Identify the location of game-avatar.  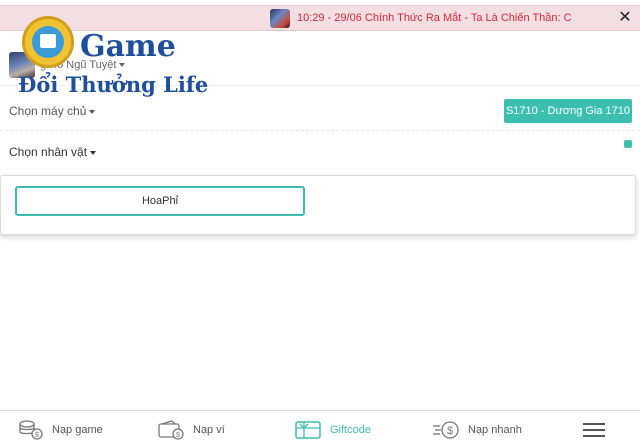
(22, 65).